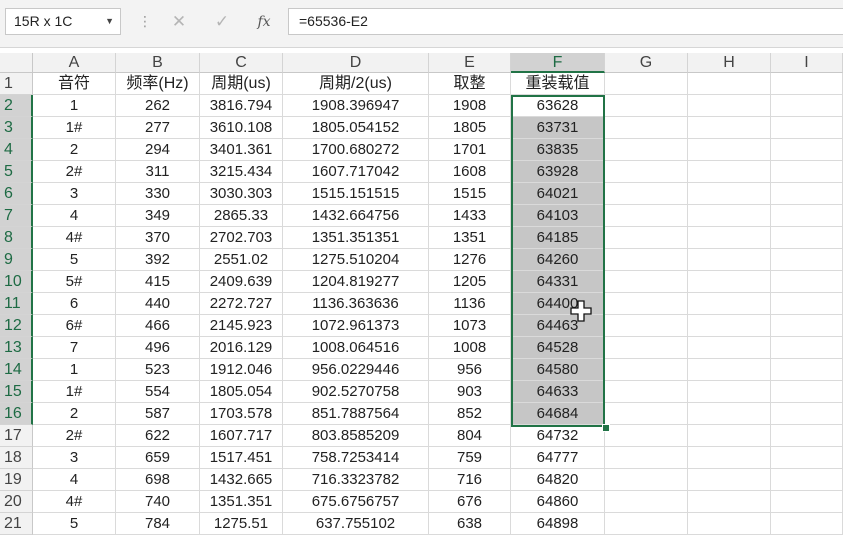 The width and height of the screenshot is (843, 535). Describe the element at coordinates (158, 436) in the screenshot. I see `cell-b17: 622` at that location.